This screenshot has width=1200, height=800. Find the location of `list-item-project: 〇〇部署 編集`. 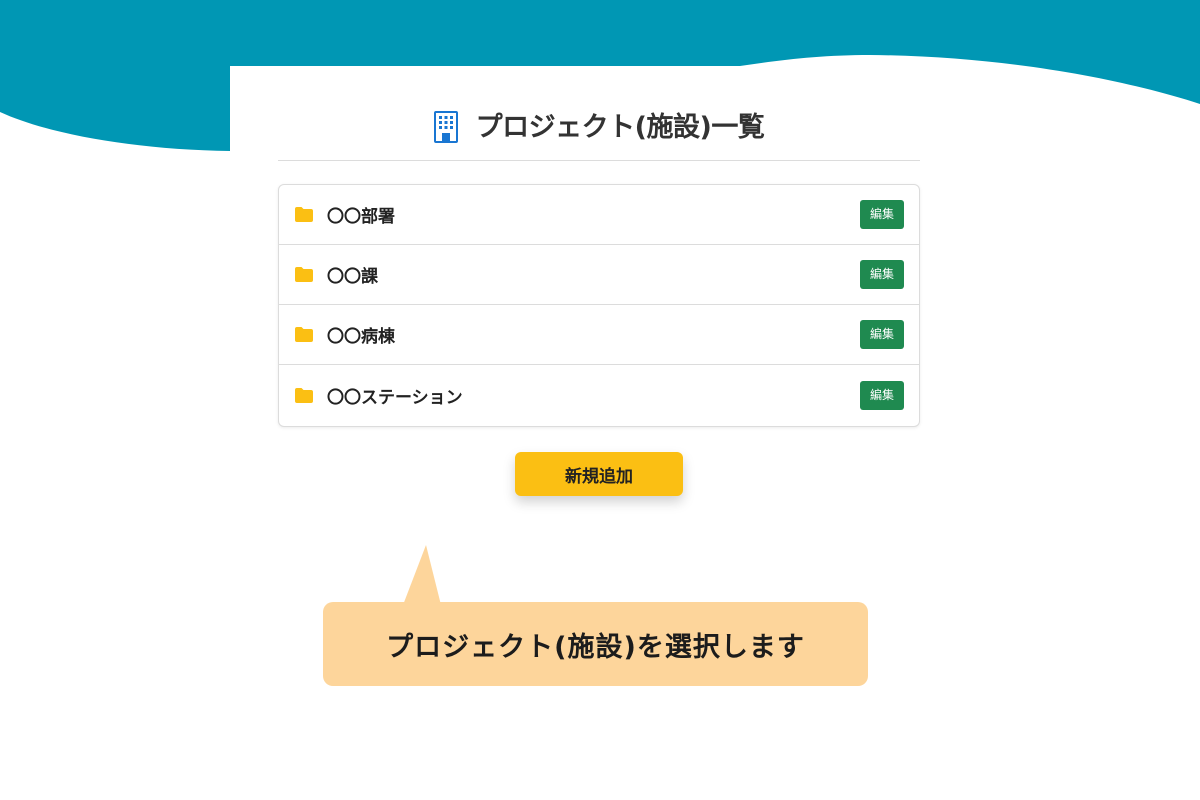

list-item-project: 〇〇部署 編集 is located at coordinates (599, 215).